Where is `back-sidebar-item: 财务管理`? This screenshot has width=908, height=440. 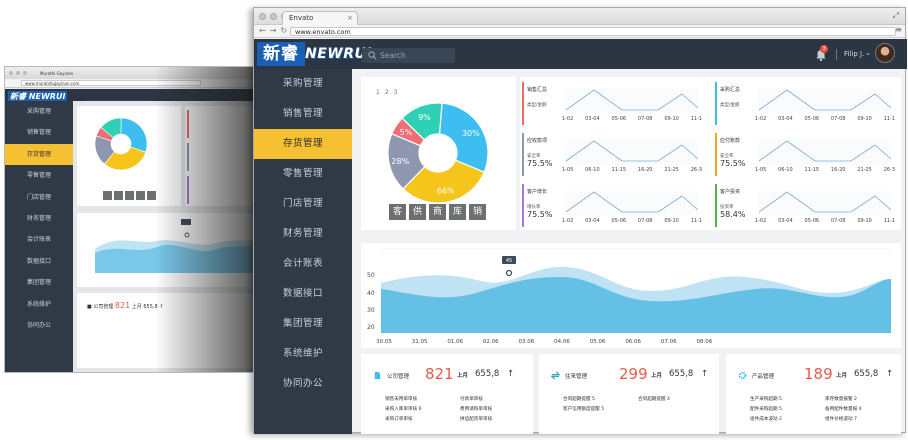
back-sidebar-item: 财务管理 is located at coordinates (39, 218).